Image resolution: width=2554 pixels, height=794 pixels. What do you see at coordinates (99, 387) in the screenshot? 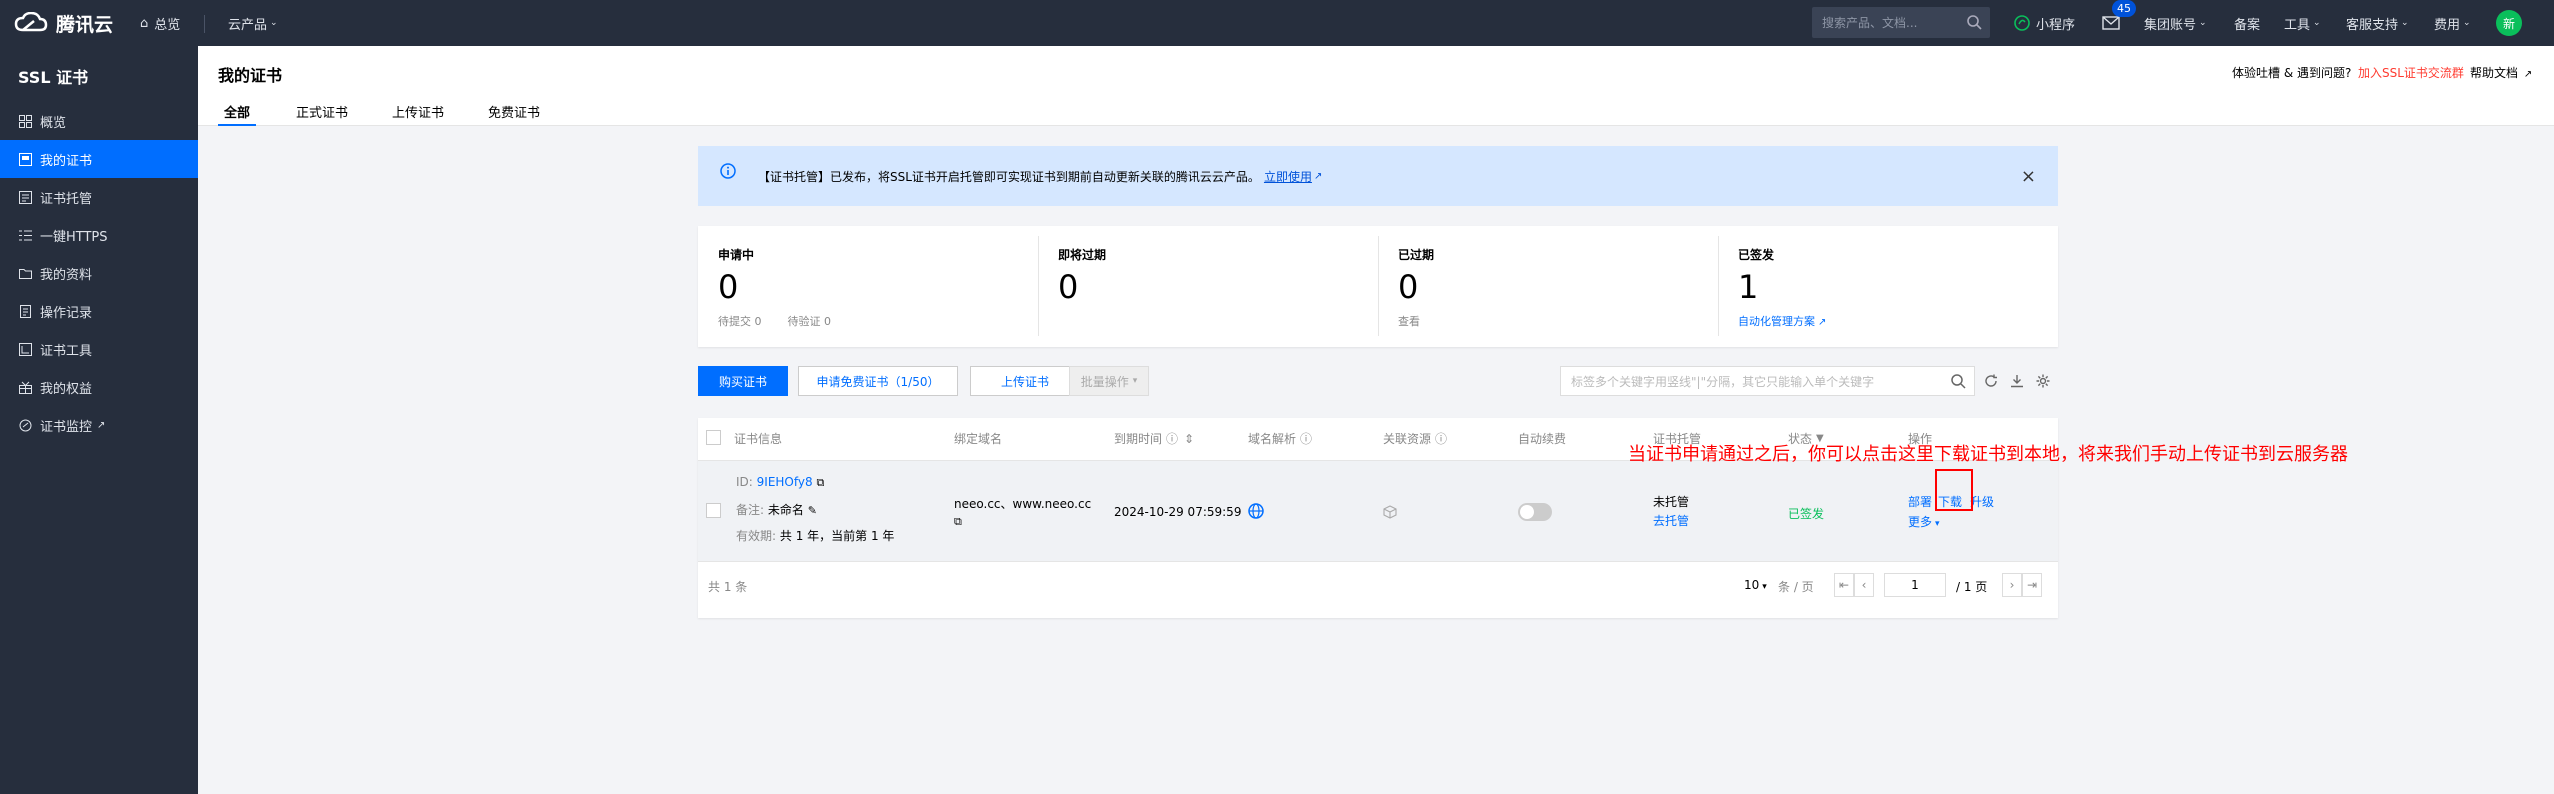
I see `sidebar-item-rights: 我的权益` at bounding box center [99, 387].